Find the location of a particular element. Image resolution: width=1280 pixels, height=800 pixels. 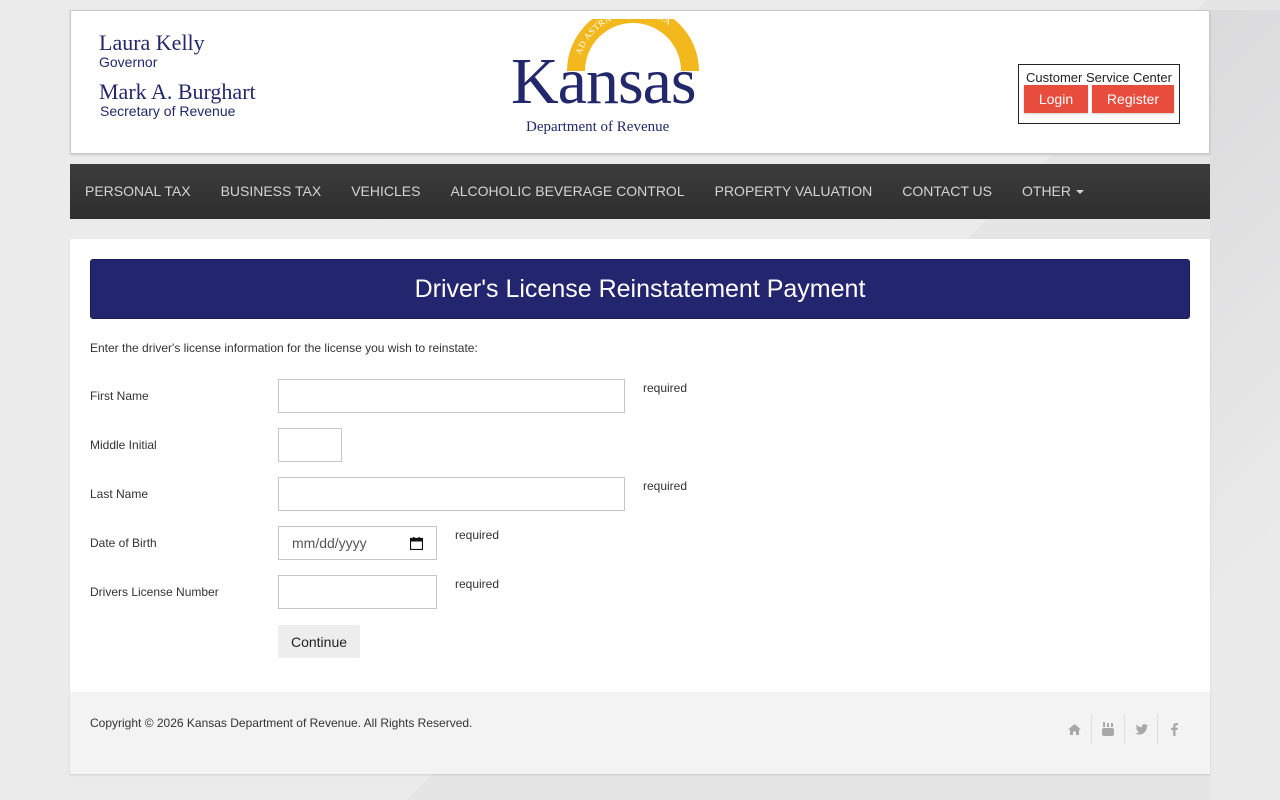

twitter-icon is located at coordinates (1141, 728).